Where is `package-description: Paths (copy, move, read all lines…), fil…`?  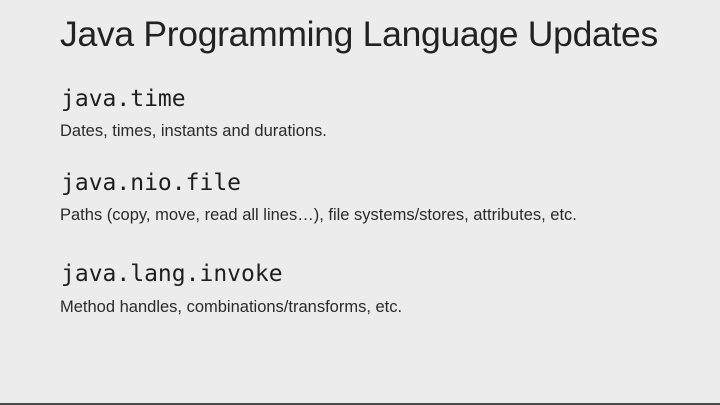
package-description: Paths (copy, move, read all lines…), fil… is located at coordinates (318, 215).